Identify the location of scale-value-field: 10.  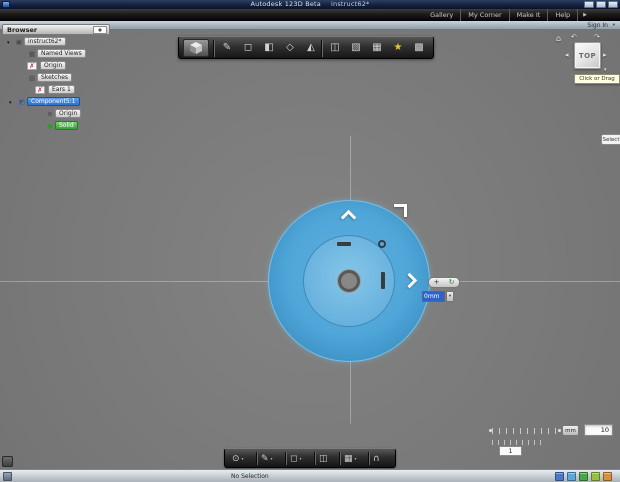
(598, 430).